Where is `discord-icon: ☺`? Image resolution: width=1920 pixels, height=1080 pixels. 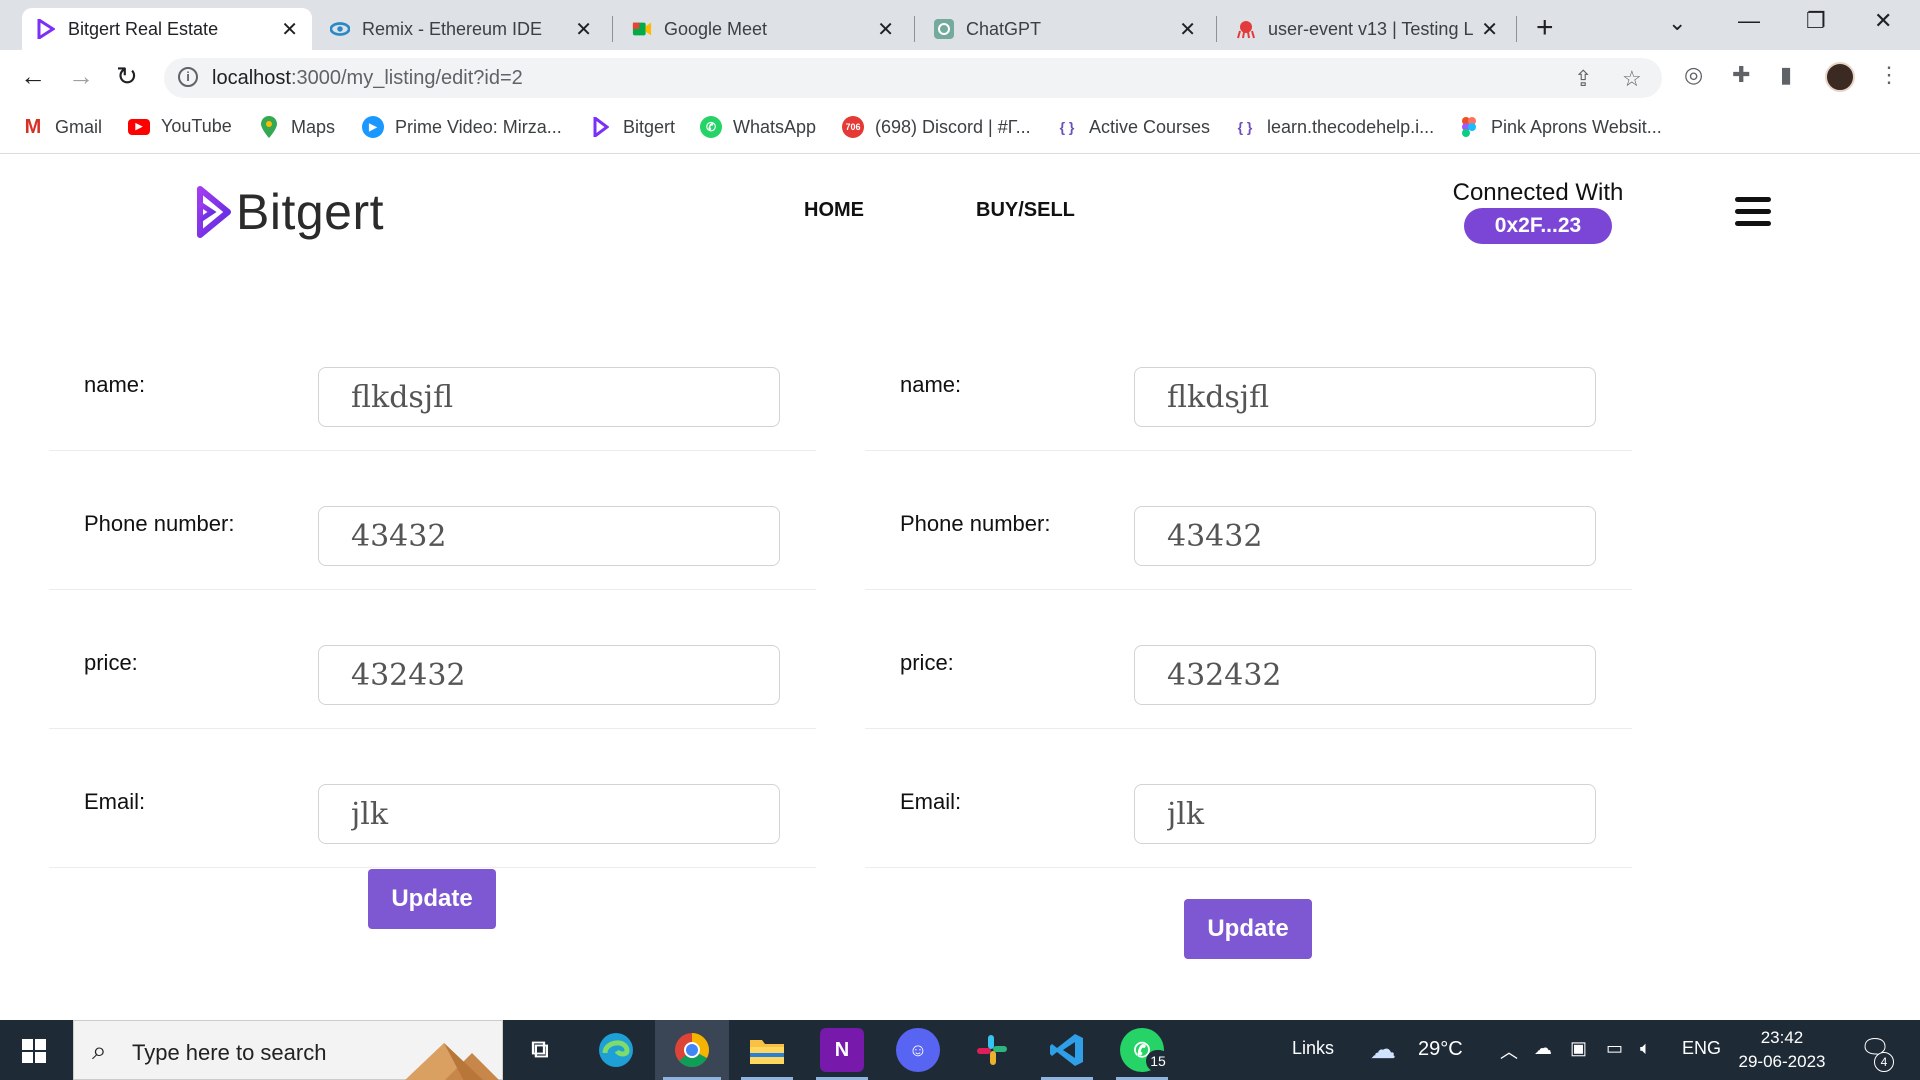 discord-icon: ☺ is located at coordinates (918, 1050).